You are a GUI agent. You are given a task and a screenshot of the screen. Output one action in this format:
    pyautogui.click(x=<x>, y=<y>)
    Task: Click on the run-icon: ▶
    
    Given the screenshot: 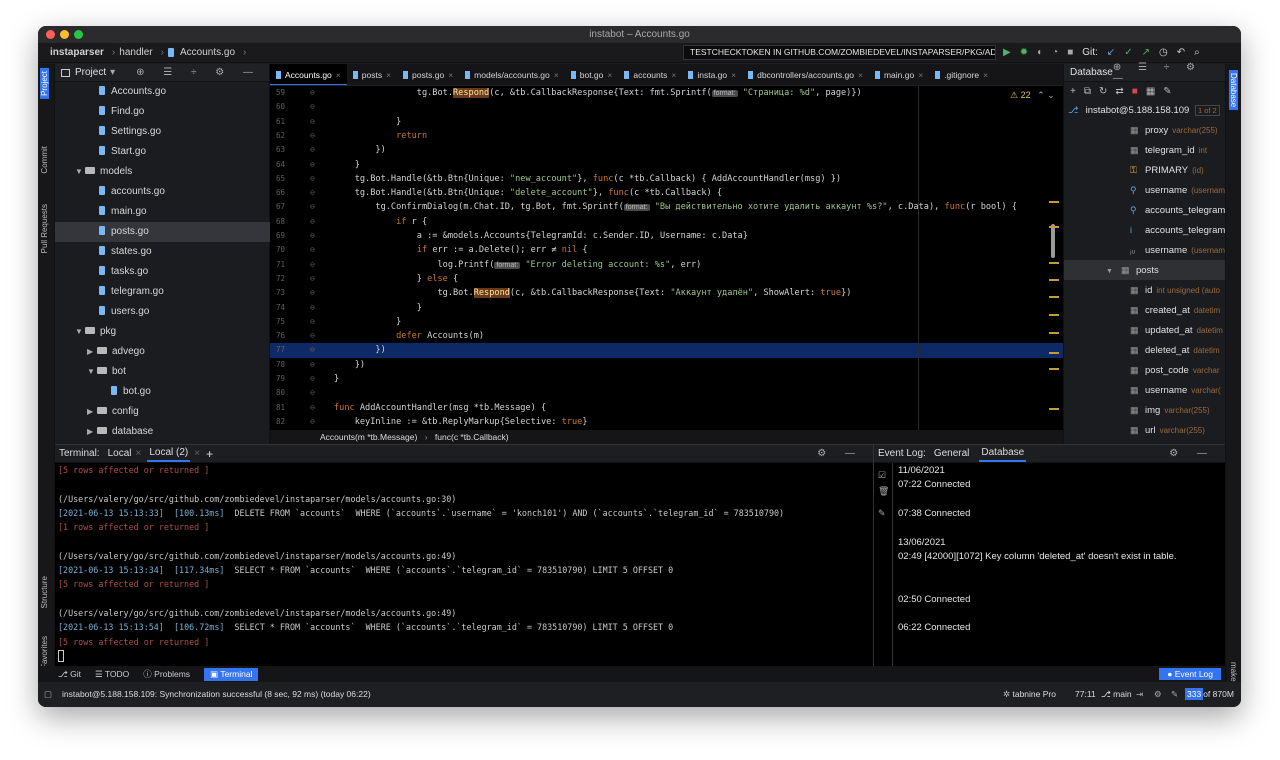 What is the action you would take?
    pyautogui.click(x=1007, y=52)
    